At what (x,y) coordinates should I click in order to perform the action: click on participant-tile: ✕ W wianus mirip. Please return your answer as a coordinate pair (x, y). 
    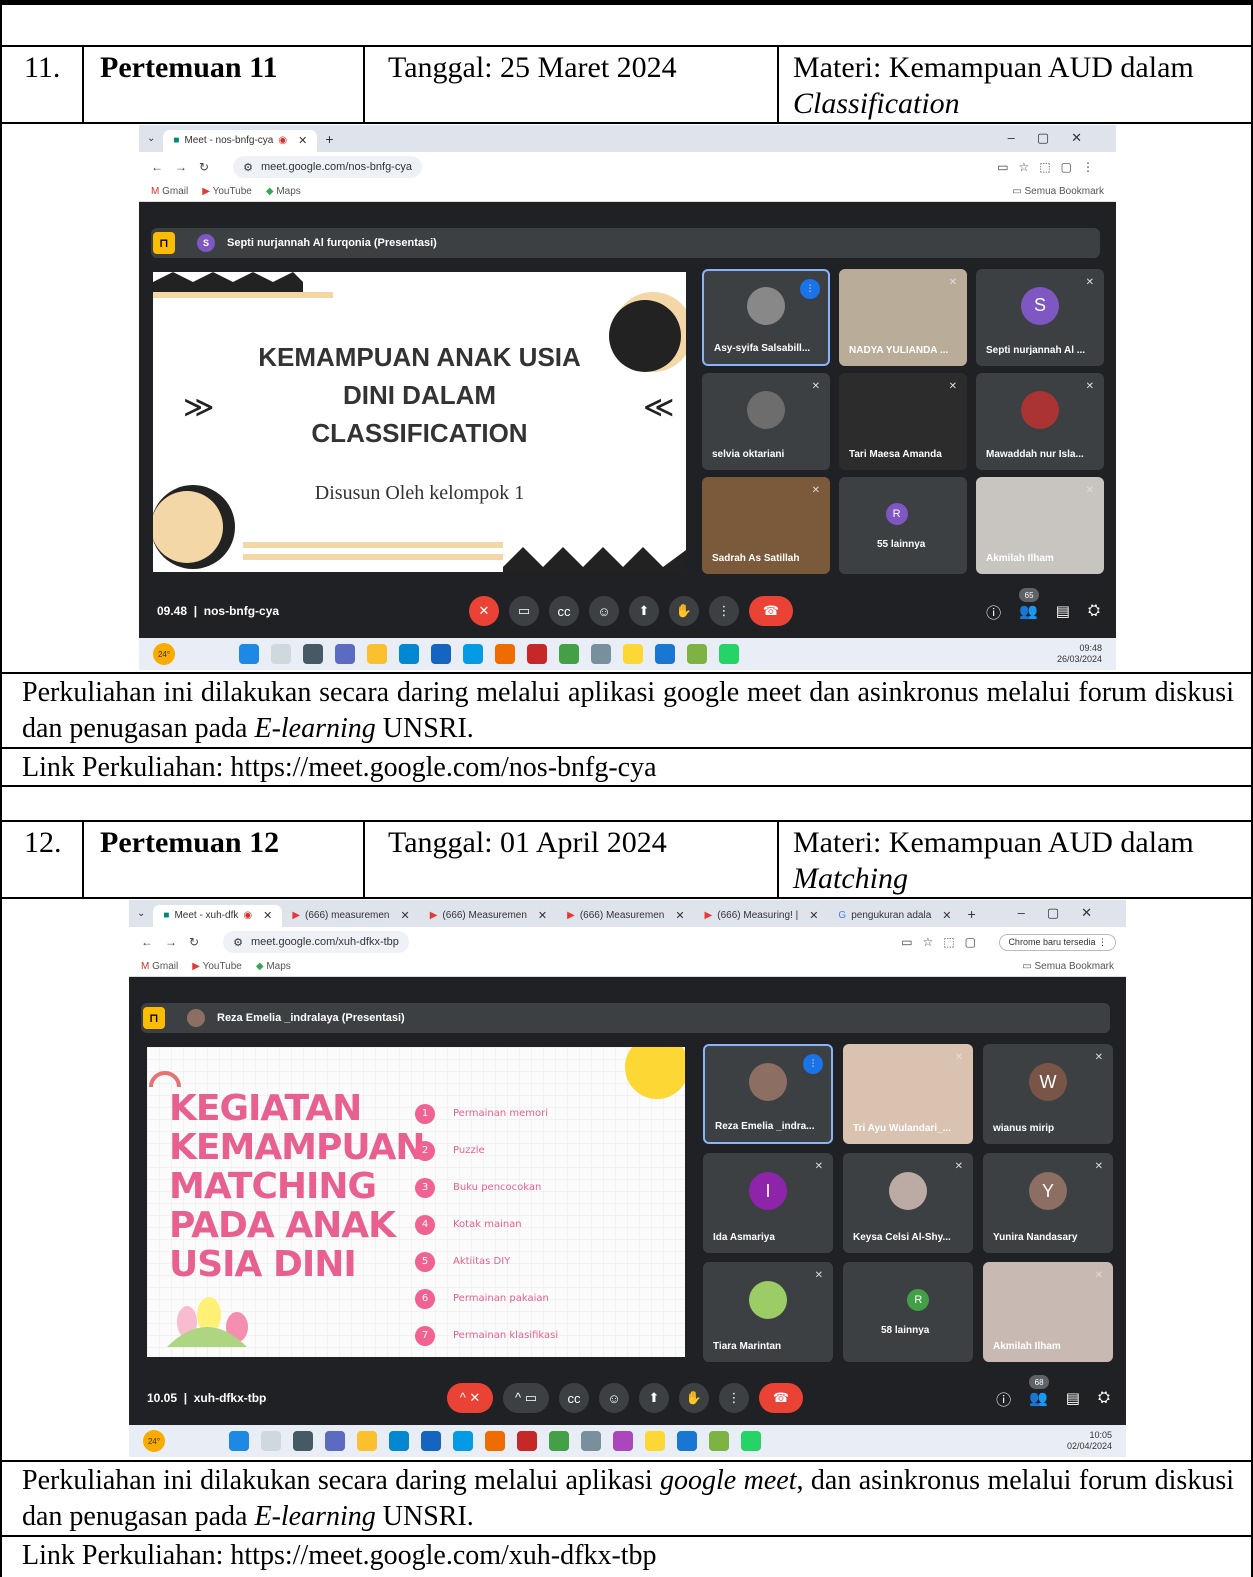
    Looking at the image, I should click on (1048, 1094).